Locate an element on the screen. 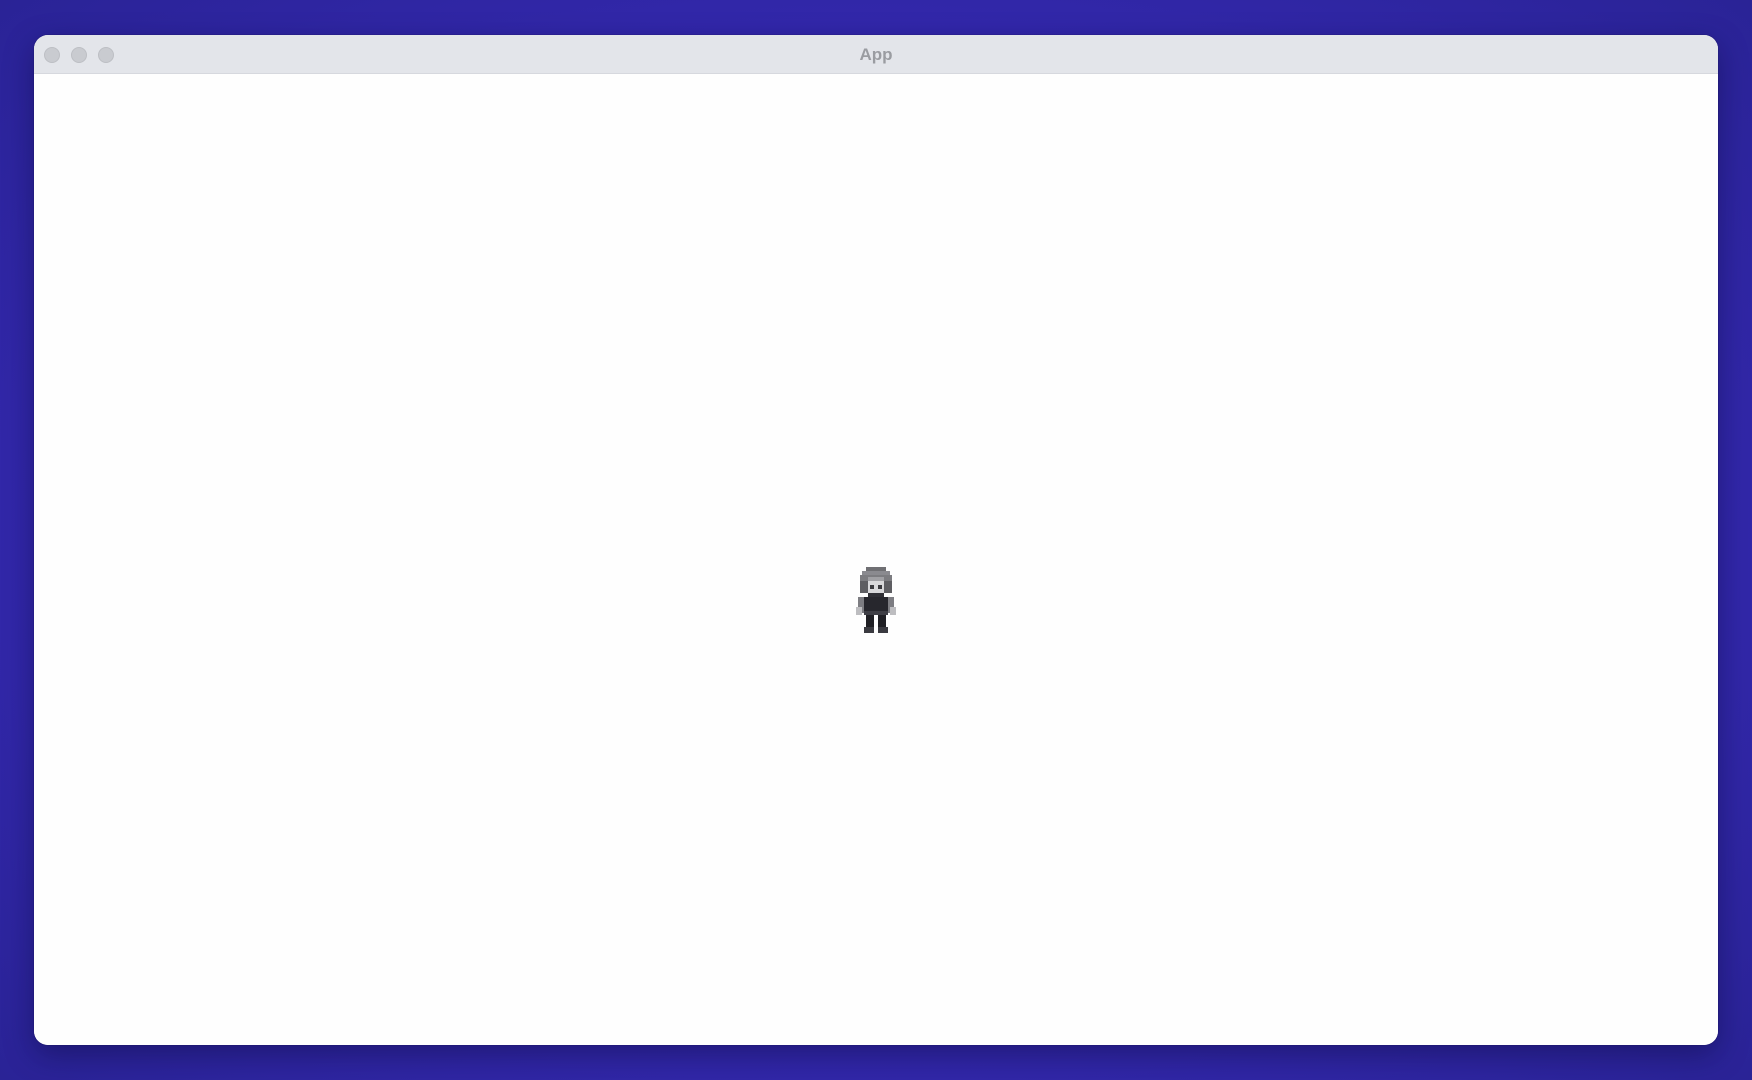  window-title: App is located at coordinates (876, 54).